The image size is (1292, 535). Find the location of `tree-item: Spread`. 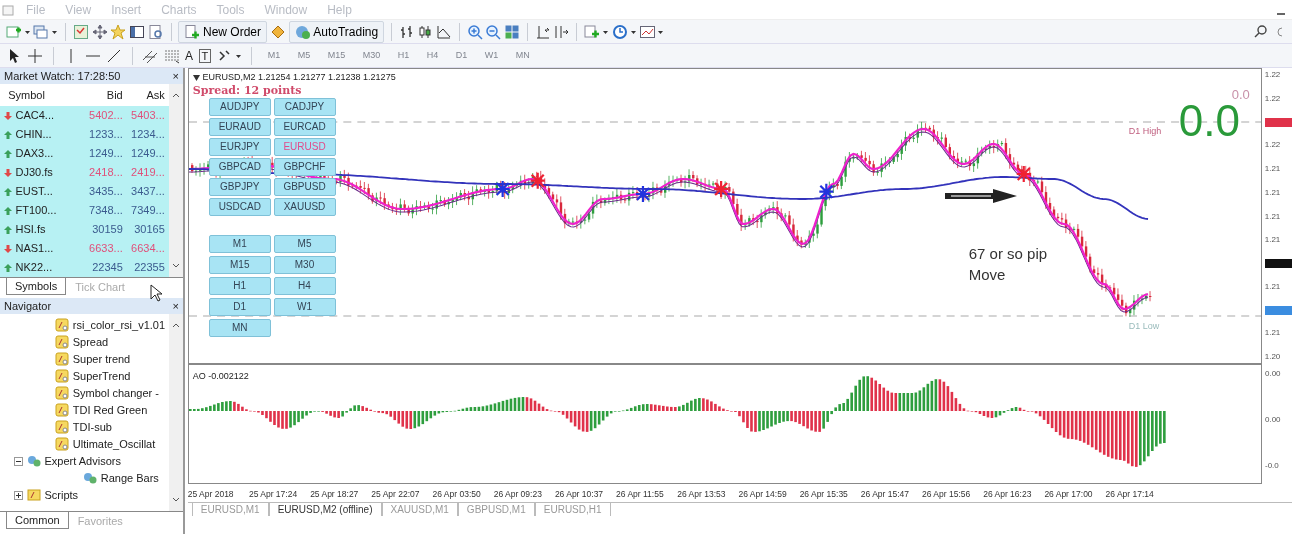

tree-item: Spread is located at coordinates (90, 342).